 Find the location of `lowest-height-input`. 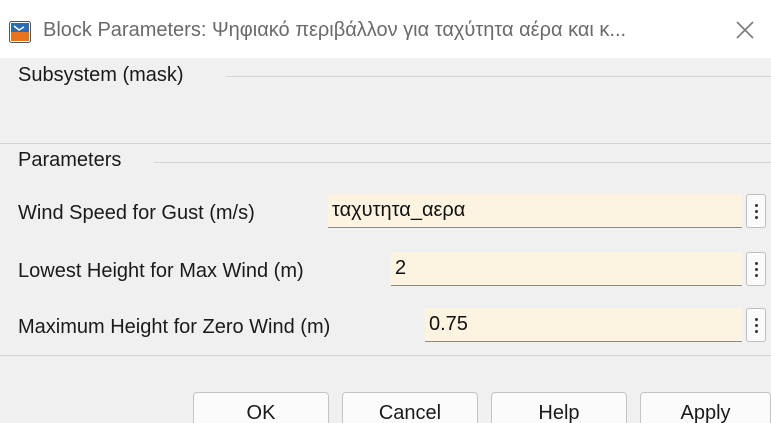

lowest-height-input is located at coordinates (566, 269).